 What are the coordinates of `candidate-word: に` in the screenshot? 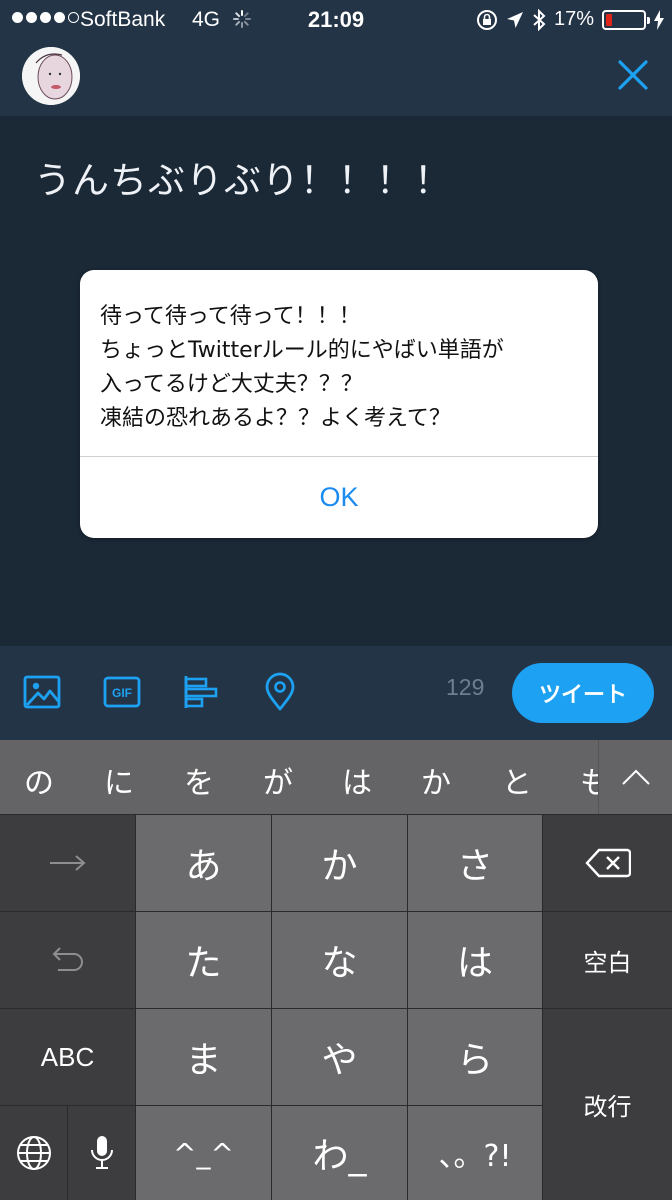 It's located at (119, 780).